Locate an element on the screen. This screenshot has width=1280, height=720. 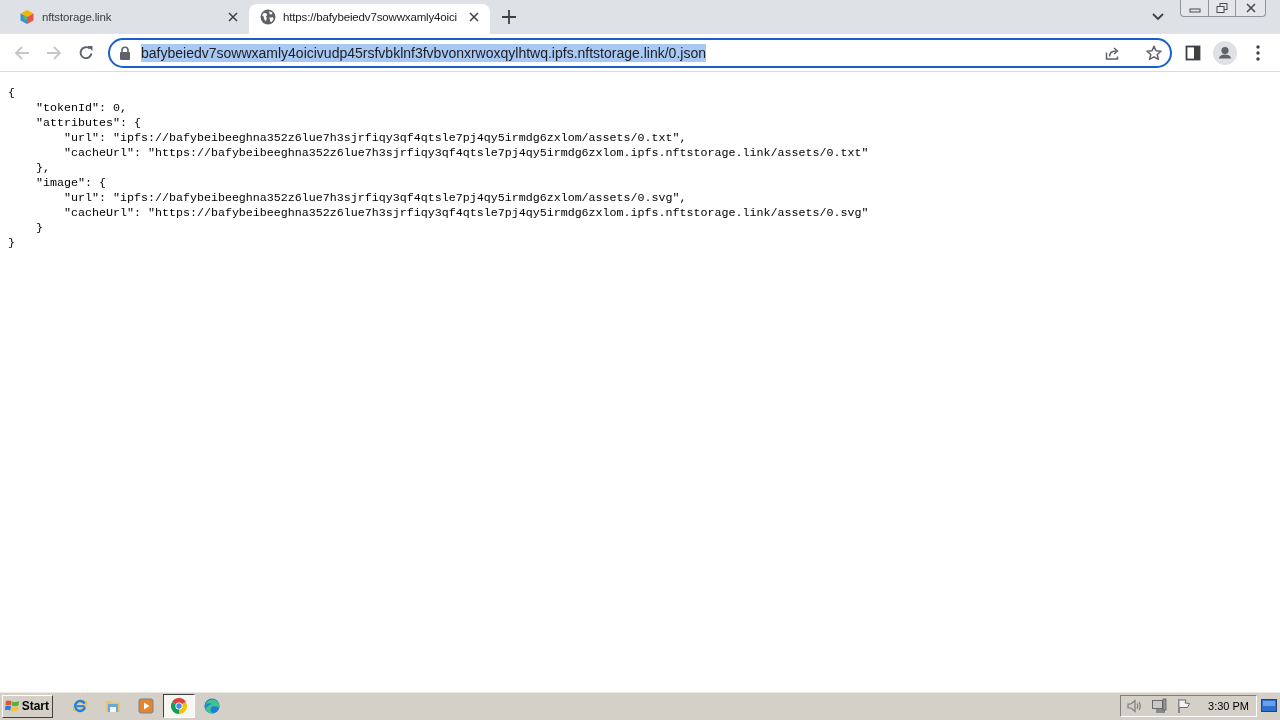
plus-icon is located at coordinates (509, 17).